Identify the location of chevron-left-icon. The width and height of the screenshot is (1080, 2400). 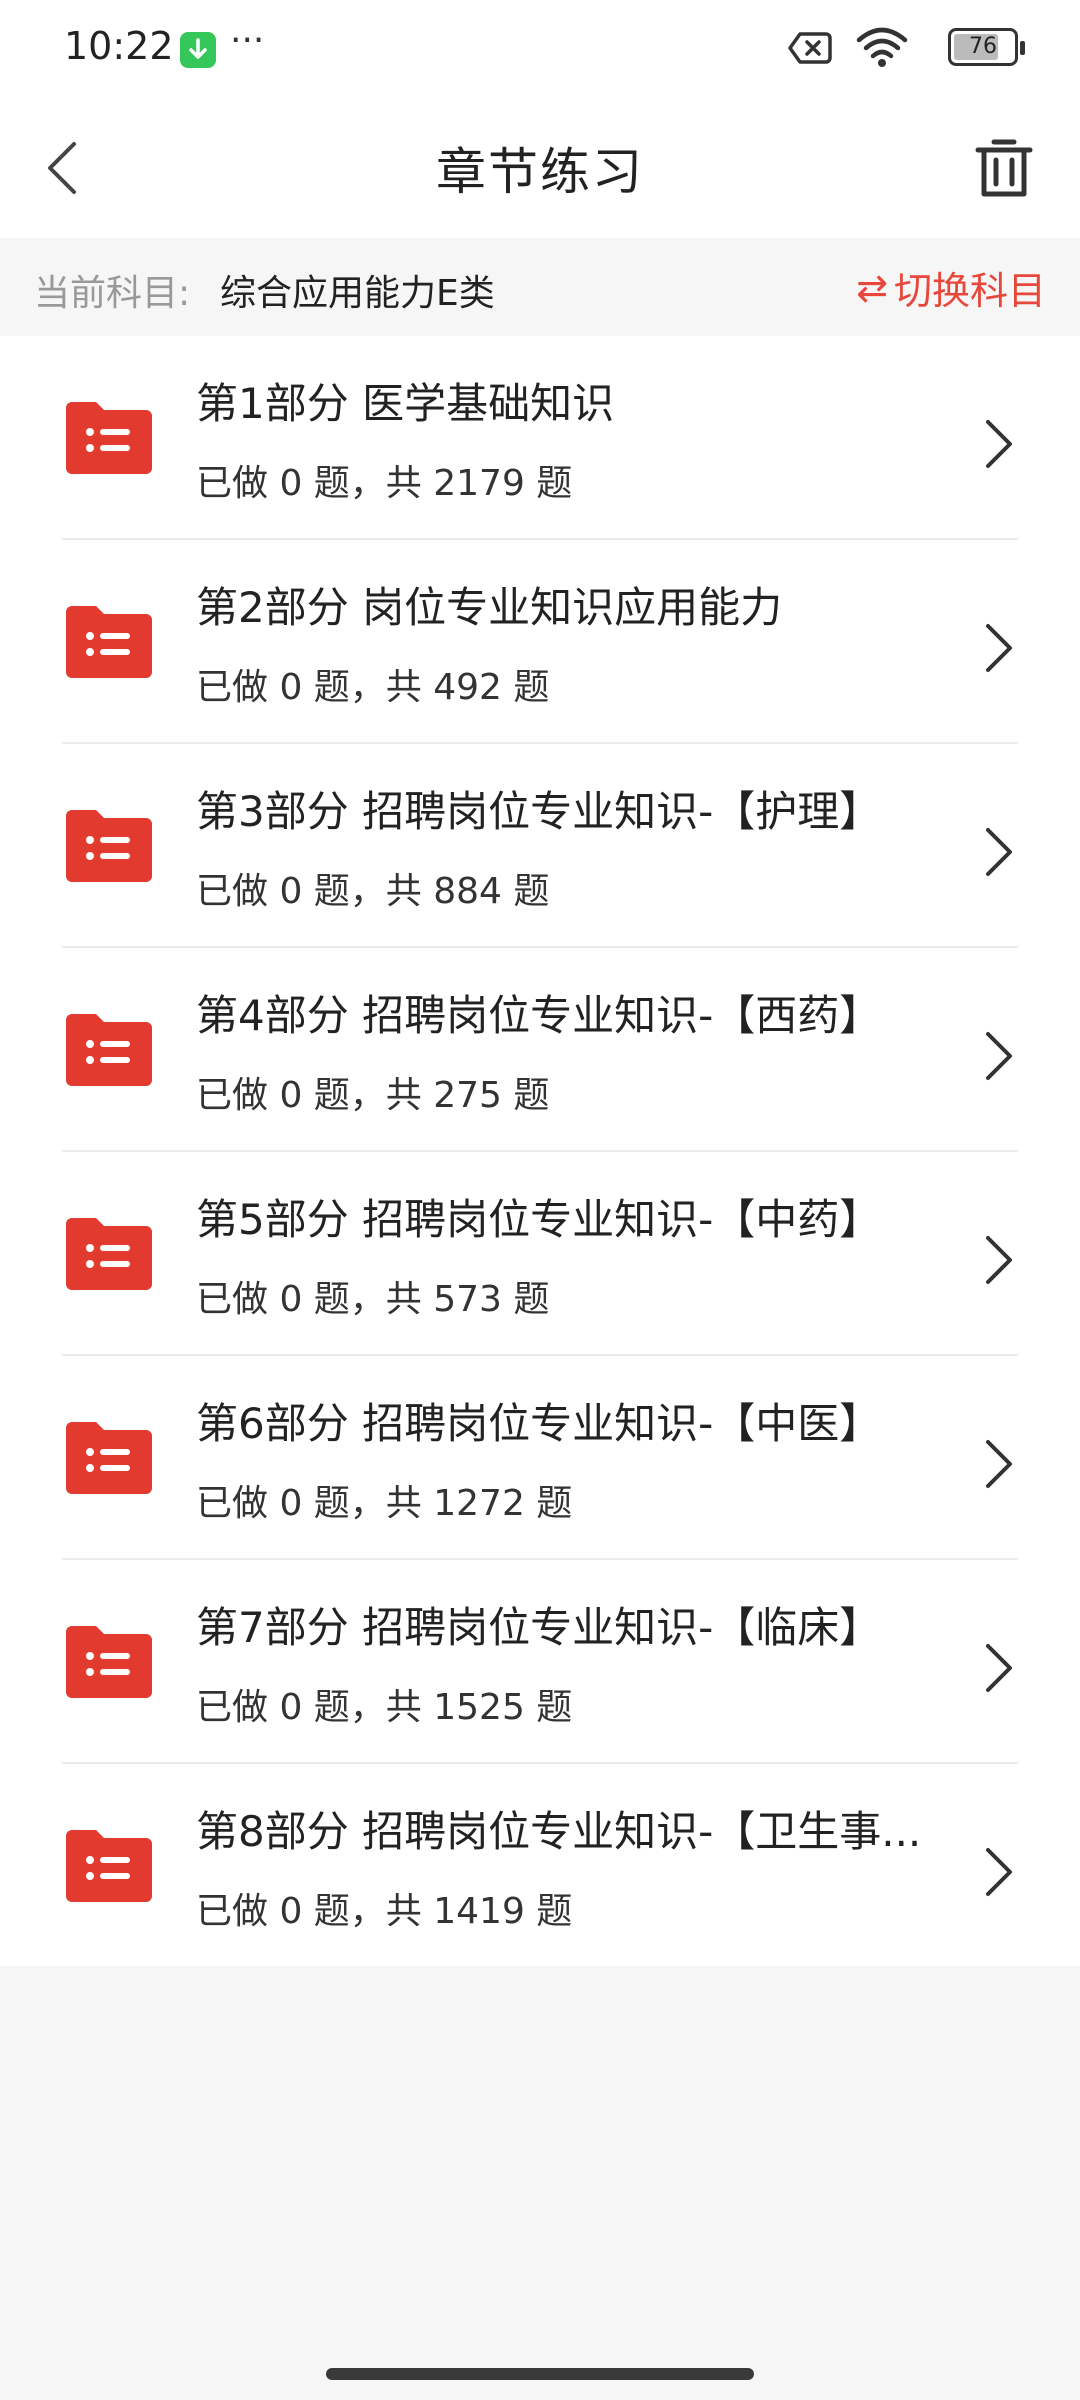
(62, 168).